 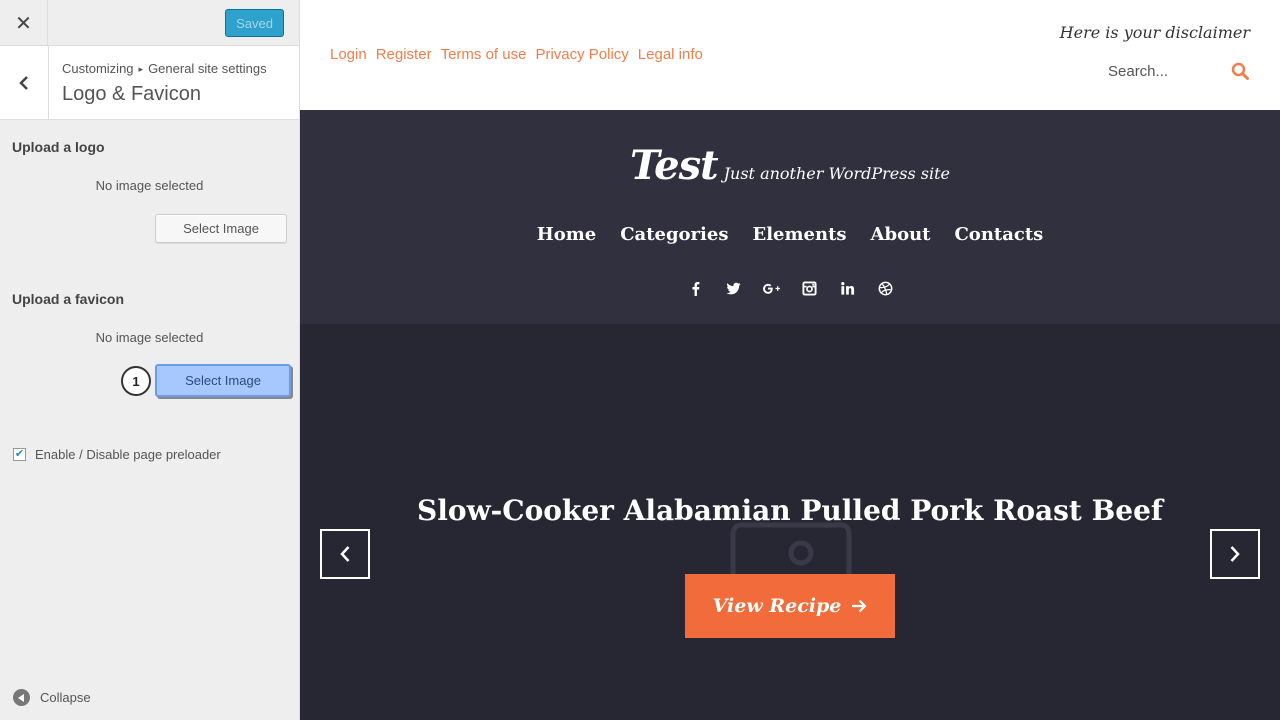 What do you see at coordinates (404, 54) in the screenshot?
I see `register-link: Register` at bounding box center [404, 54].